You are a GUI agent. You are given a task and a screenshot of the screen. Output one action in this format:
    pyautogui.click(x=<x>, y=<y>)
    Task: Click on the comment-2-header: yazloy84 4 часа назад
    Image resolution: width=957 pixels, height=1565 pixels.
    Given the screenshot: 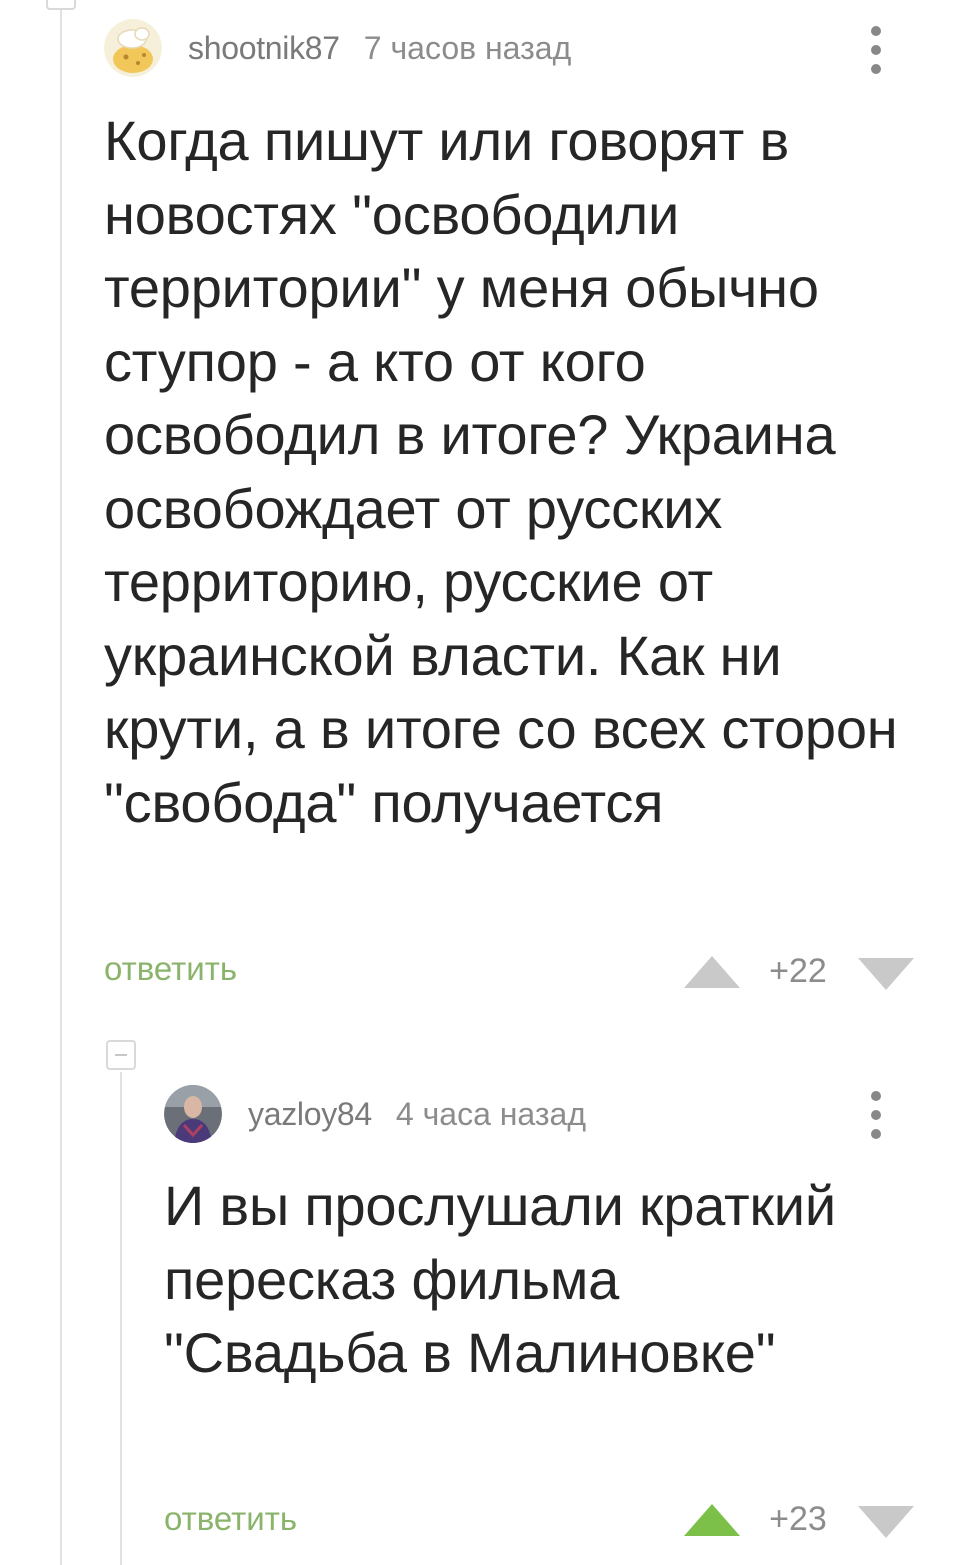 What is the action you would take?
    pyautogui.click(x=375, y=1114)
    